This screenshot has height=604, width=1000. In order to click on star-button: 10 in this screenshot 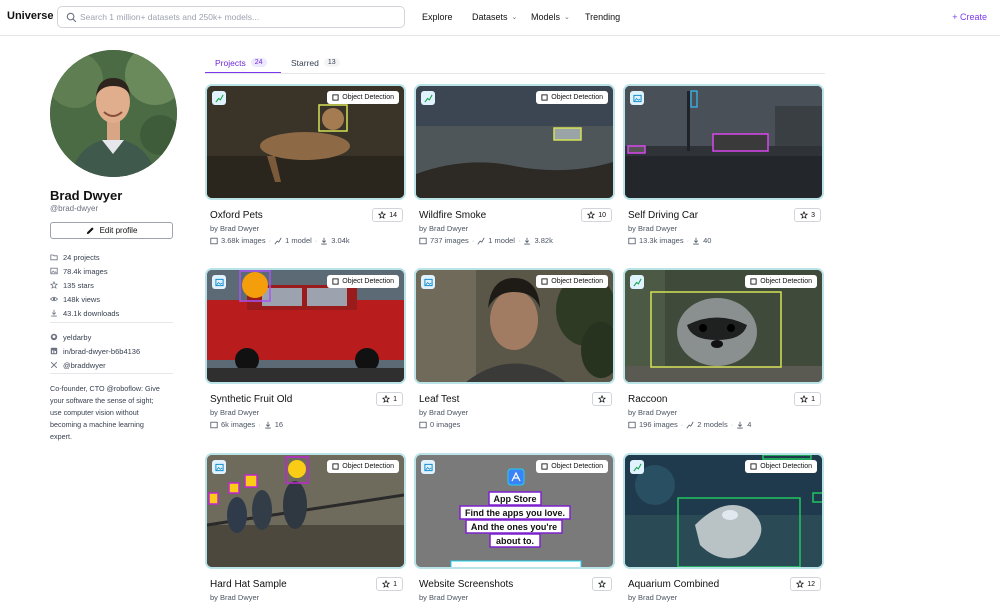, I will do `click(596, 215)`.